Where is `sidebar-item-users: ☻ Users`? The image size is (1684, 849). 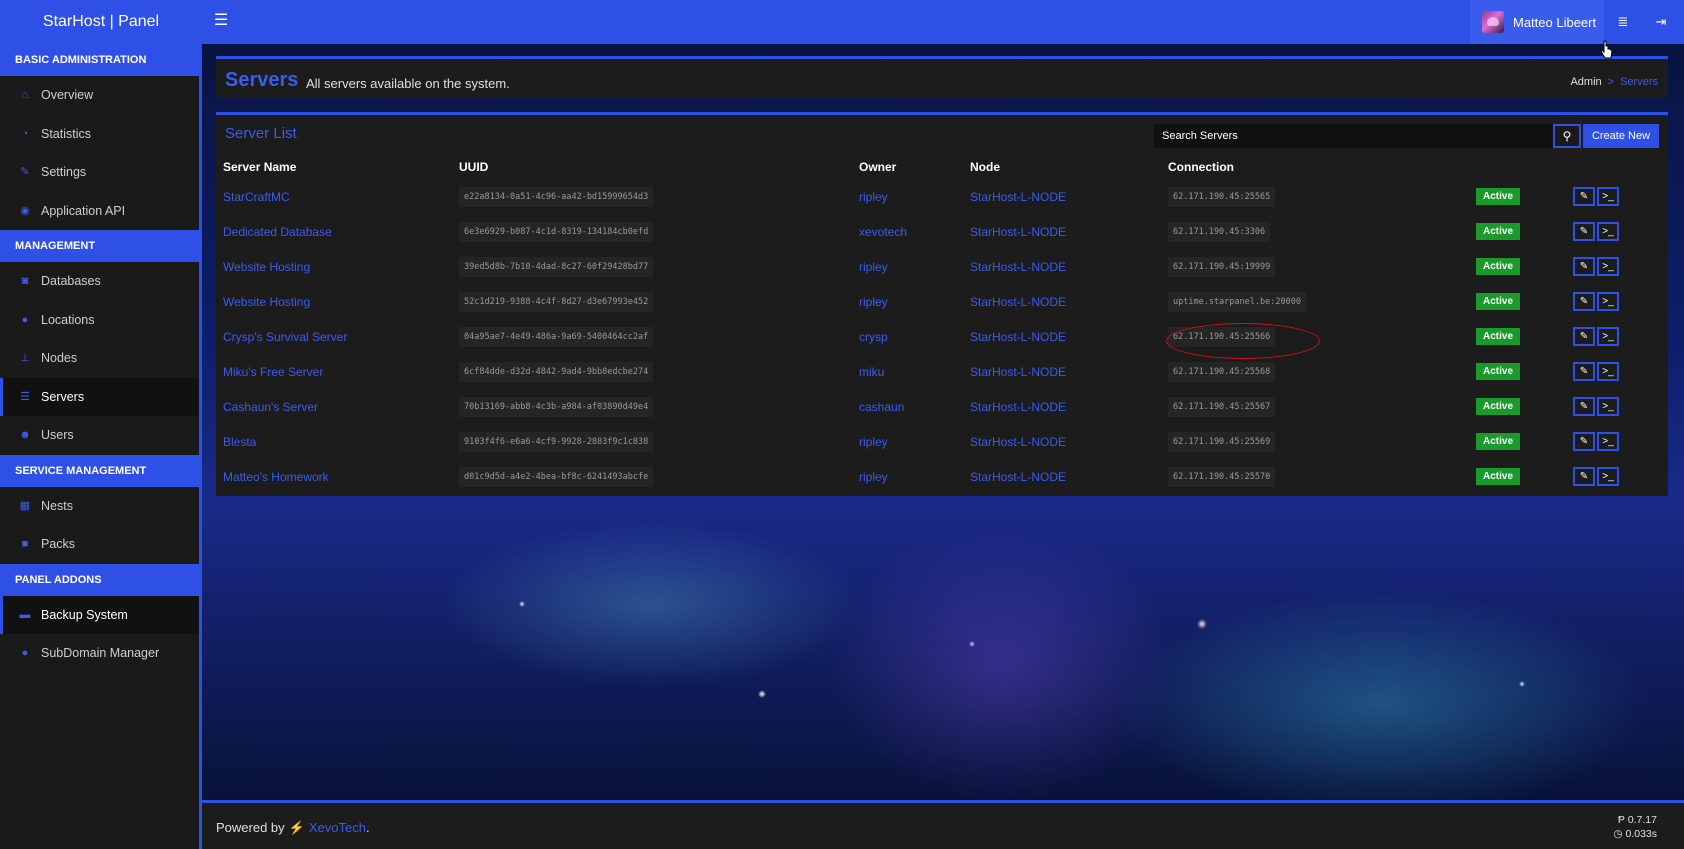
sidebar-item-users: ☻ Users is located at coordinates (99, 435).